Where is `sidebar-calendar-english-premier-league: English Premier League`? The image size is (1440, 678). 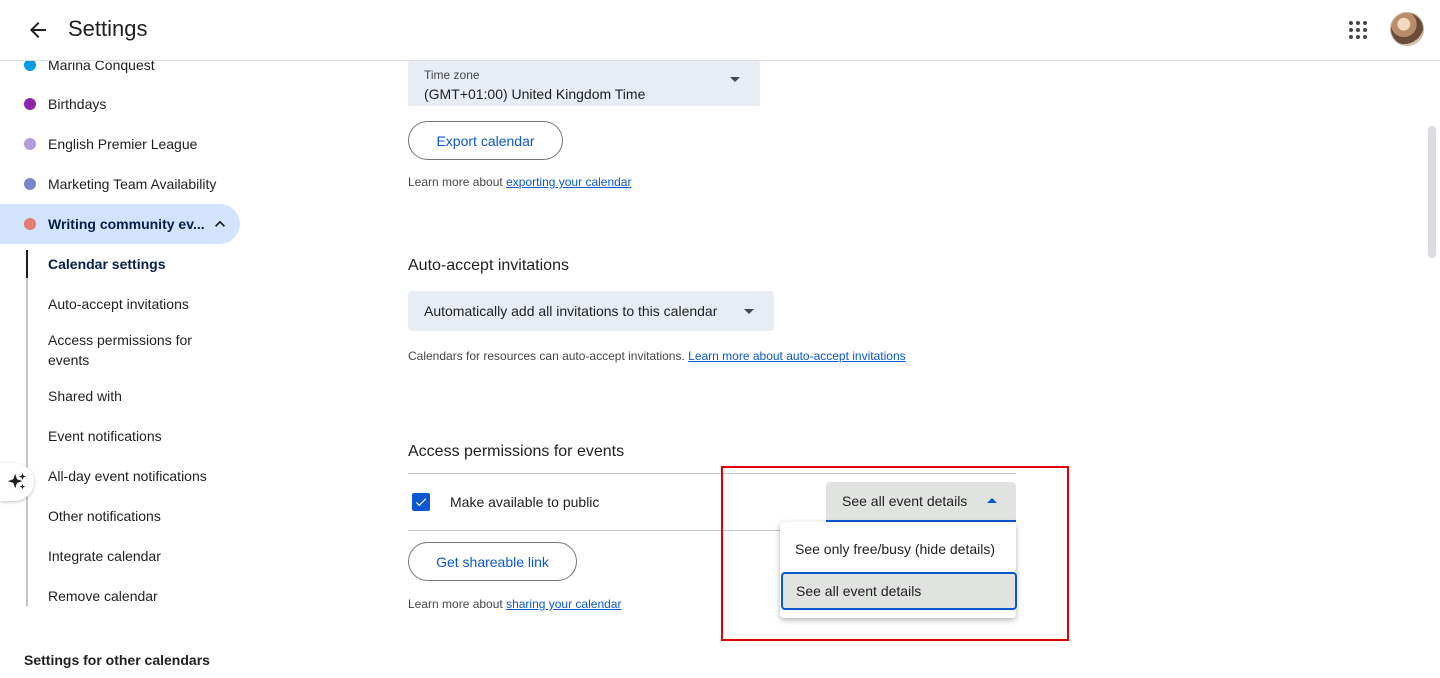
sidebar-calendar-english-premier-league: English Premier League is located at coordinates (120, 144).